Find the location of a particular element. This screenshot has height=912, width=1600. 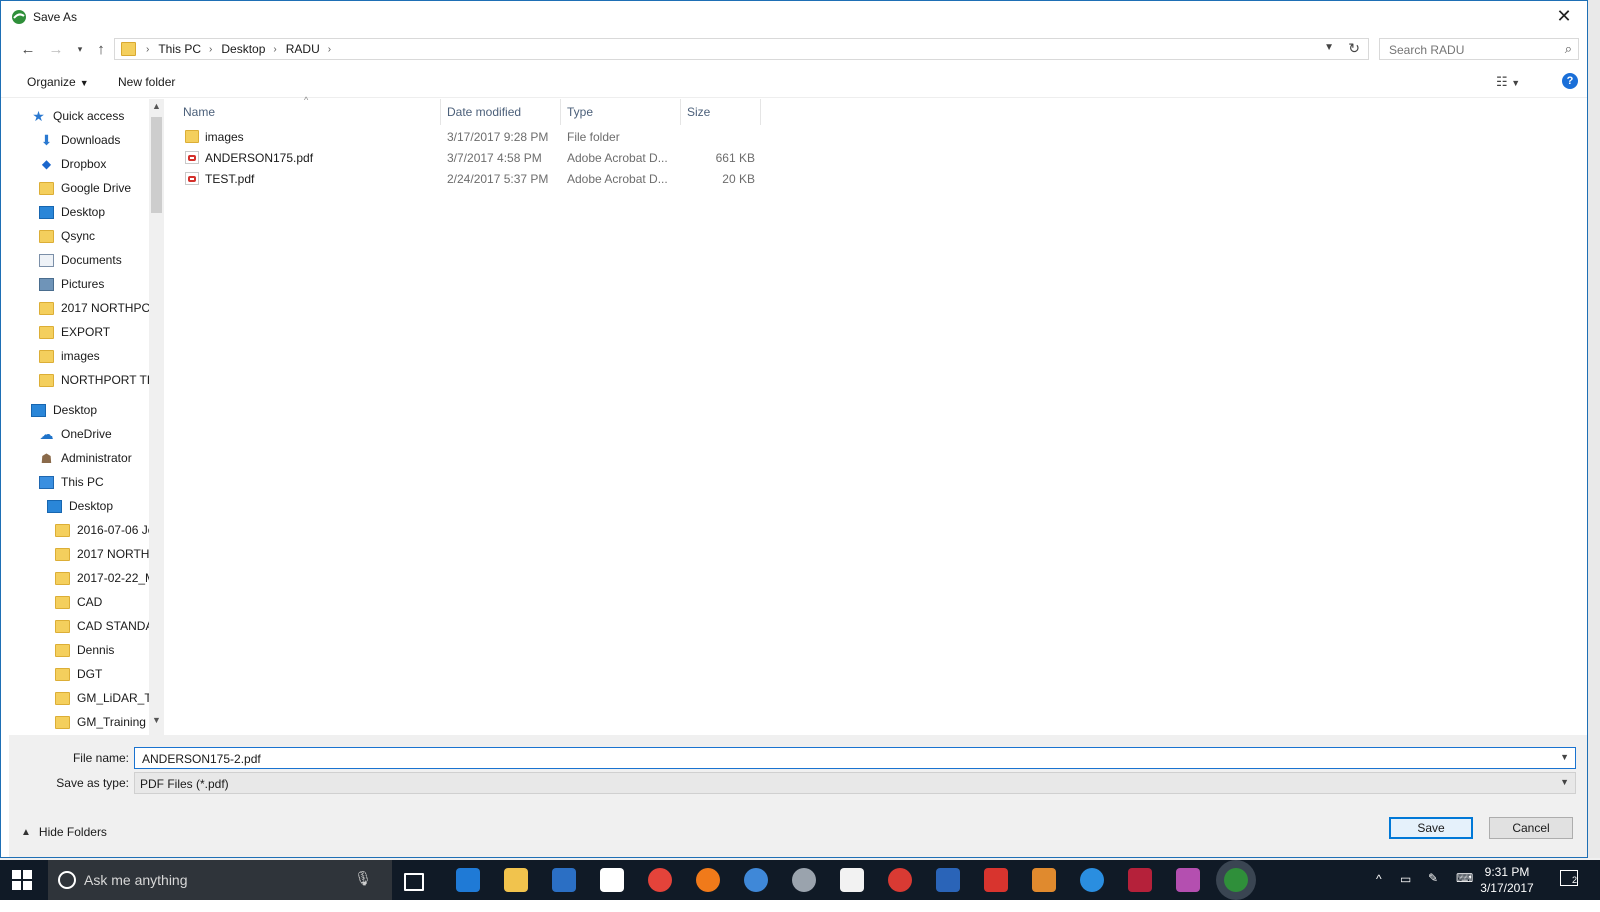

battery-icon: ▭ is located at coordinates (1405, 892).